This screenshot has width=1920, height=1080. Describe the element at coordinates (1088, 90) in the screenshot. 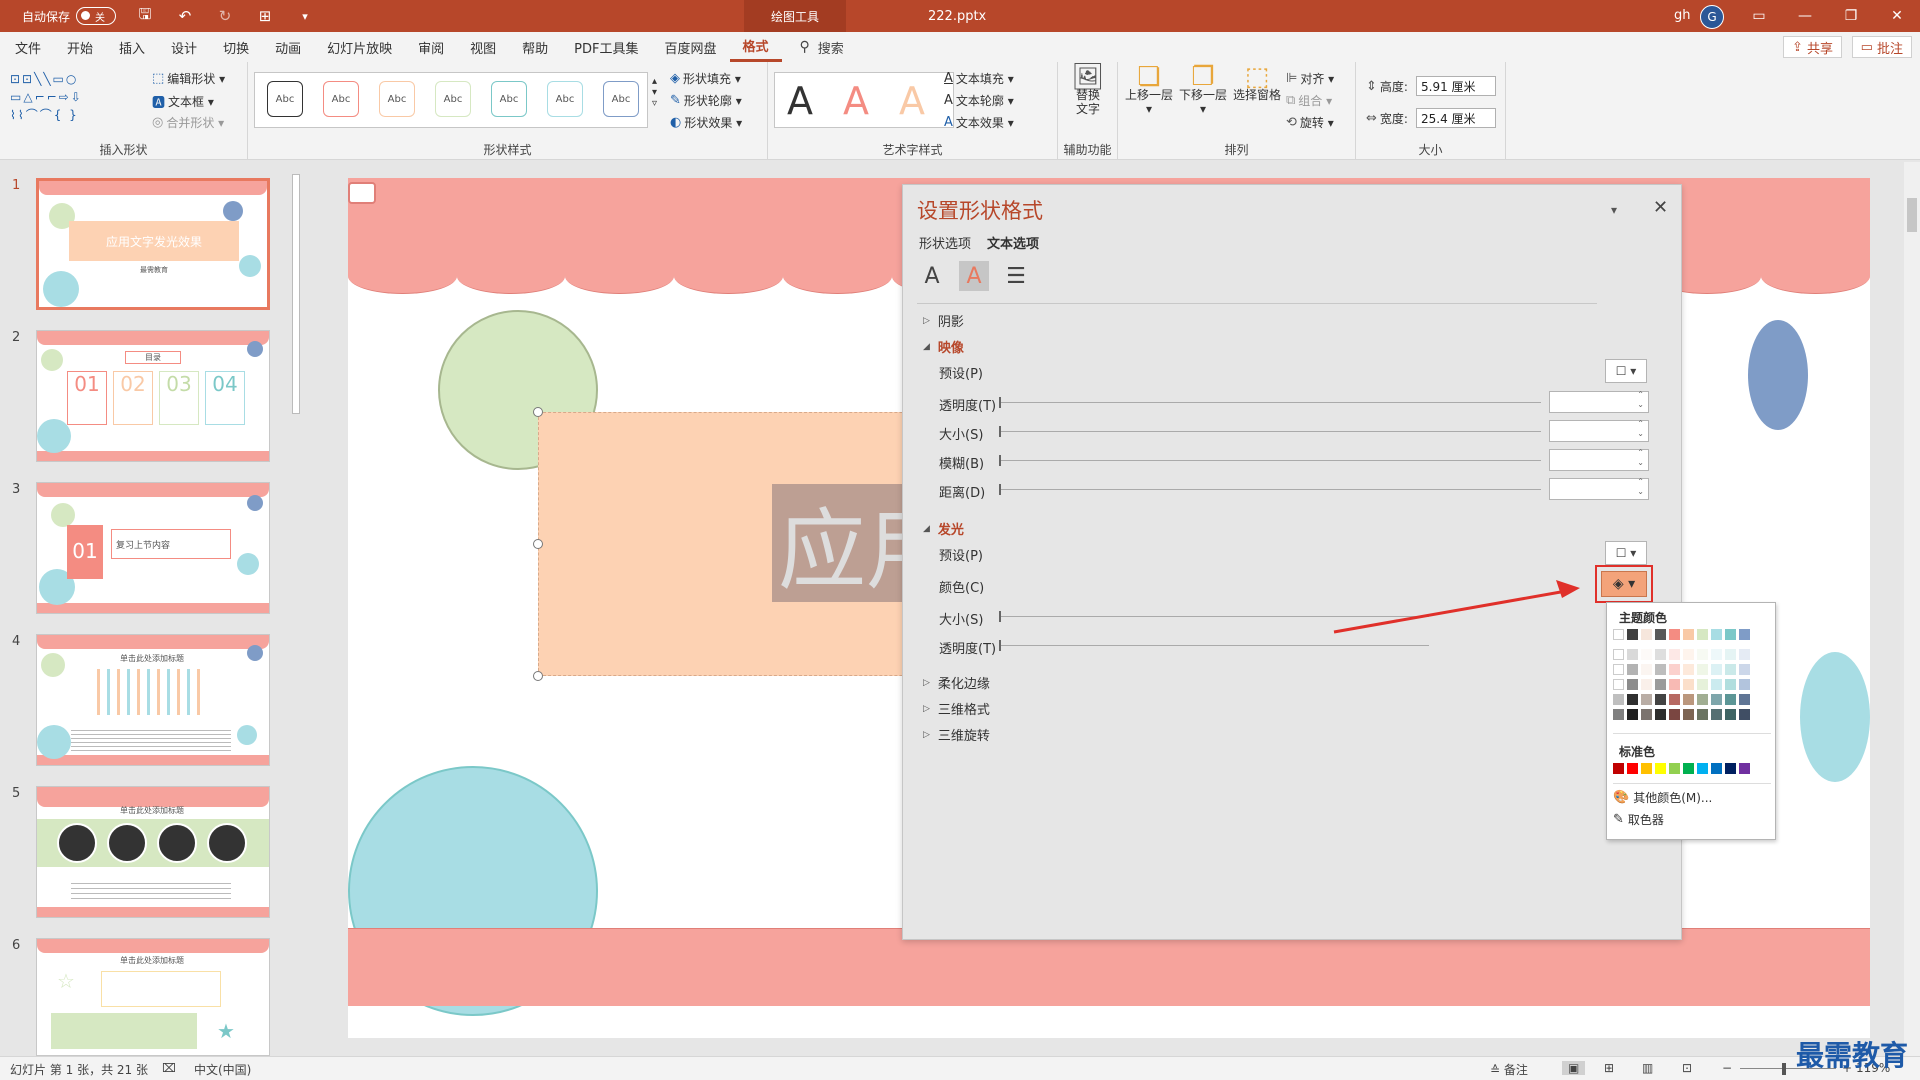

I see `alt-text-button: 🖼 替换 文字` at that location.